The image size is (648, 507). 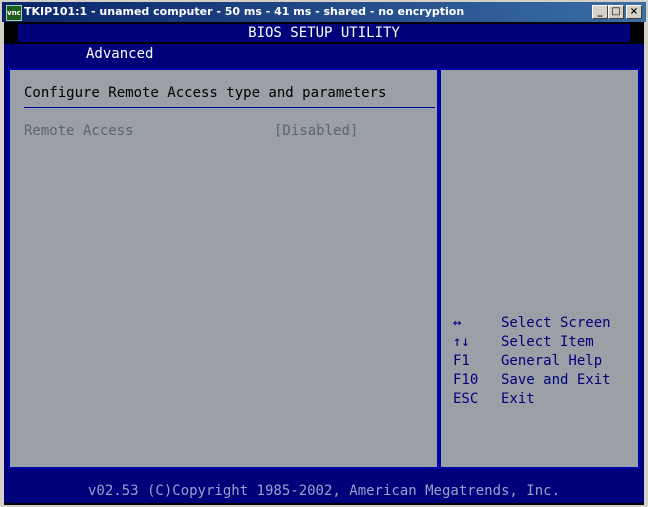 I want to click on heading-divider, so click(x=229, y=107).